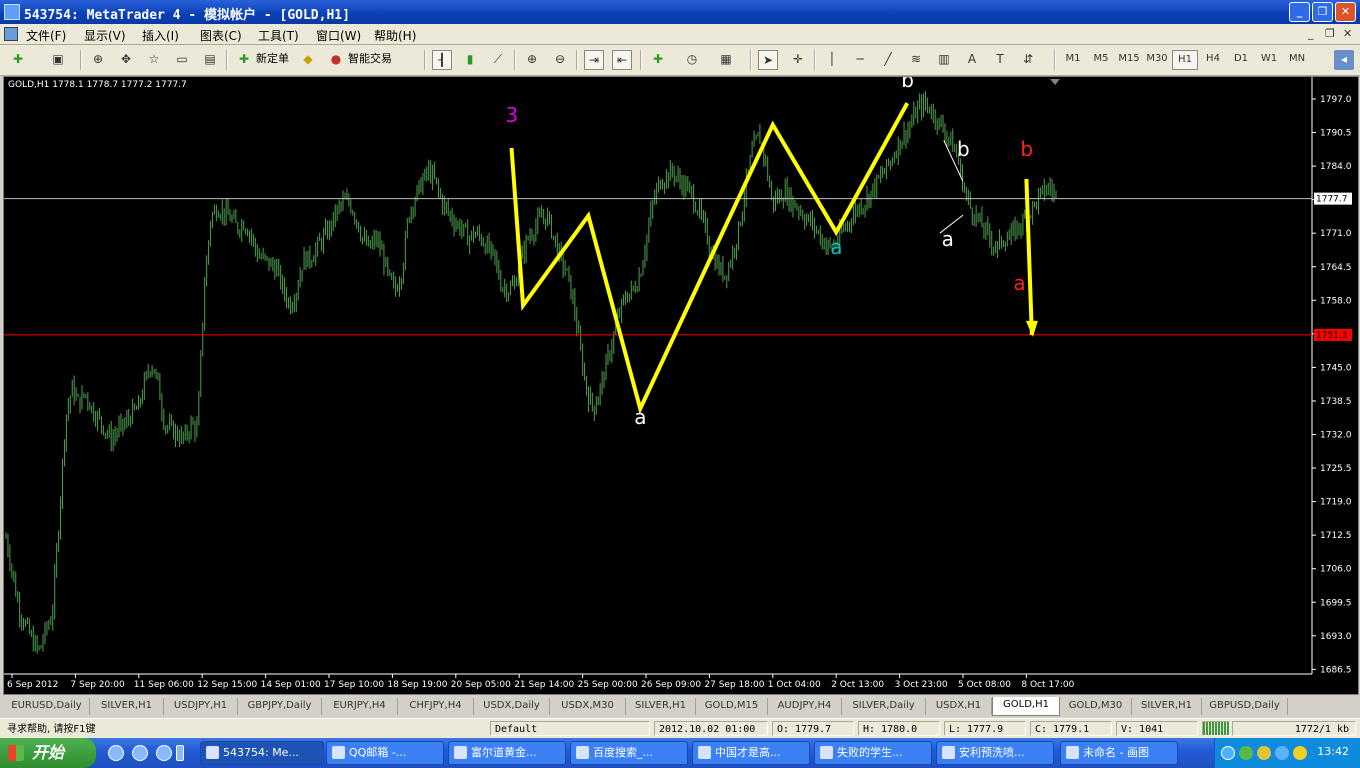 This screenshot has height=768, width=1360. Describe the element at coordinates (944, 60) in the screenshot. I see `channel-icon: ▥` at that location.